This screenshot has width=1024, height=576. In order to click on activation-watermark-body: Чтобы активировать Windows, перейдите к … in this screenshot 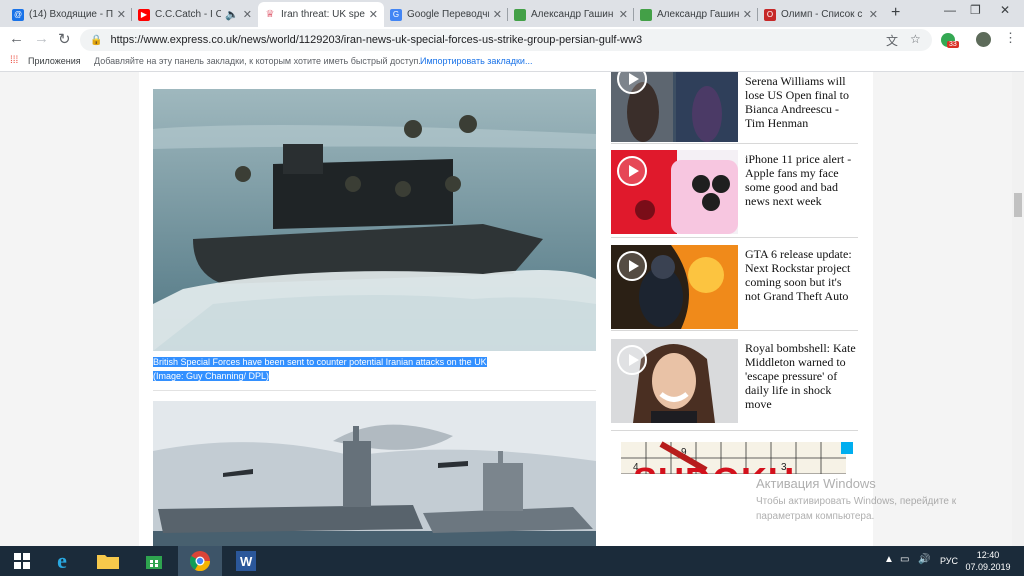, I will do `click(856, 509)`.